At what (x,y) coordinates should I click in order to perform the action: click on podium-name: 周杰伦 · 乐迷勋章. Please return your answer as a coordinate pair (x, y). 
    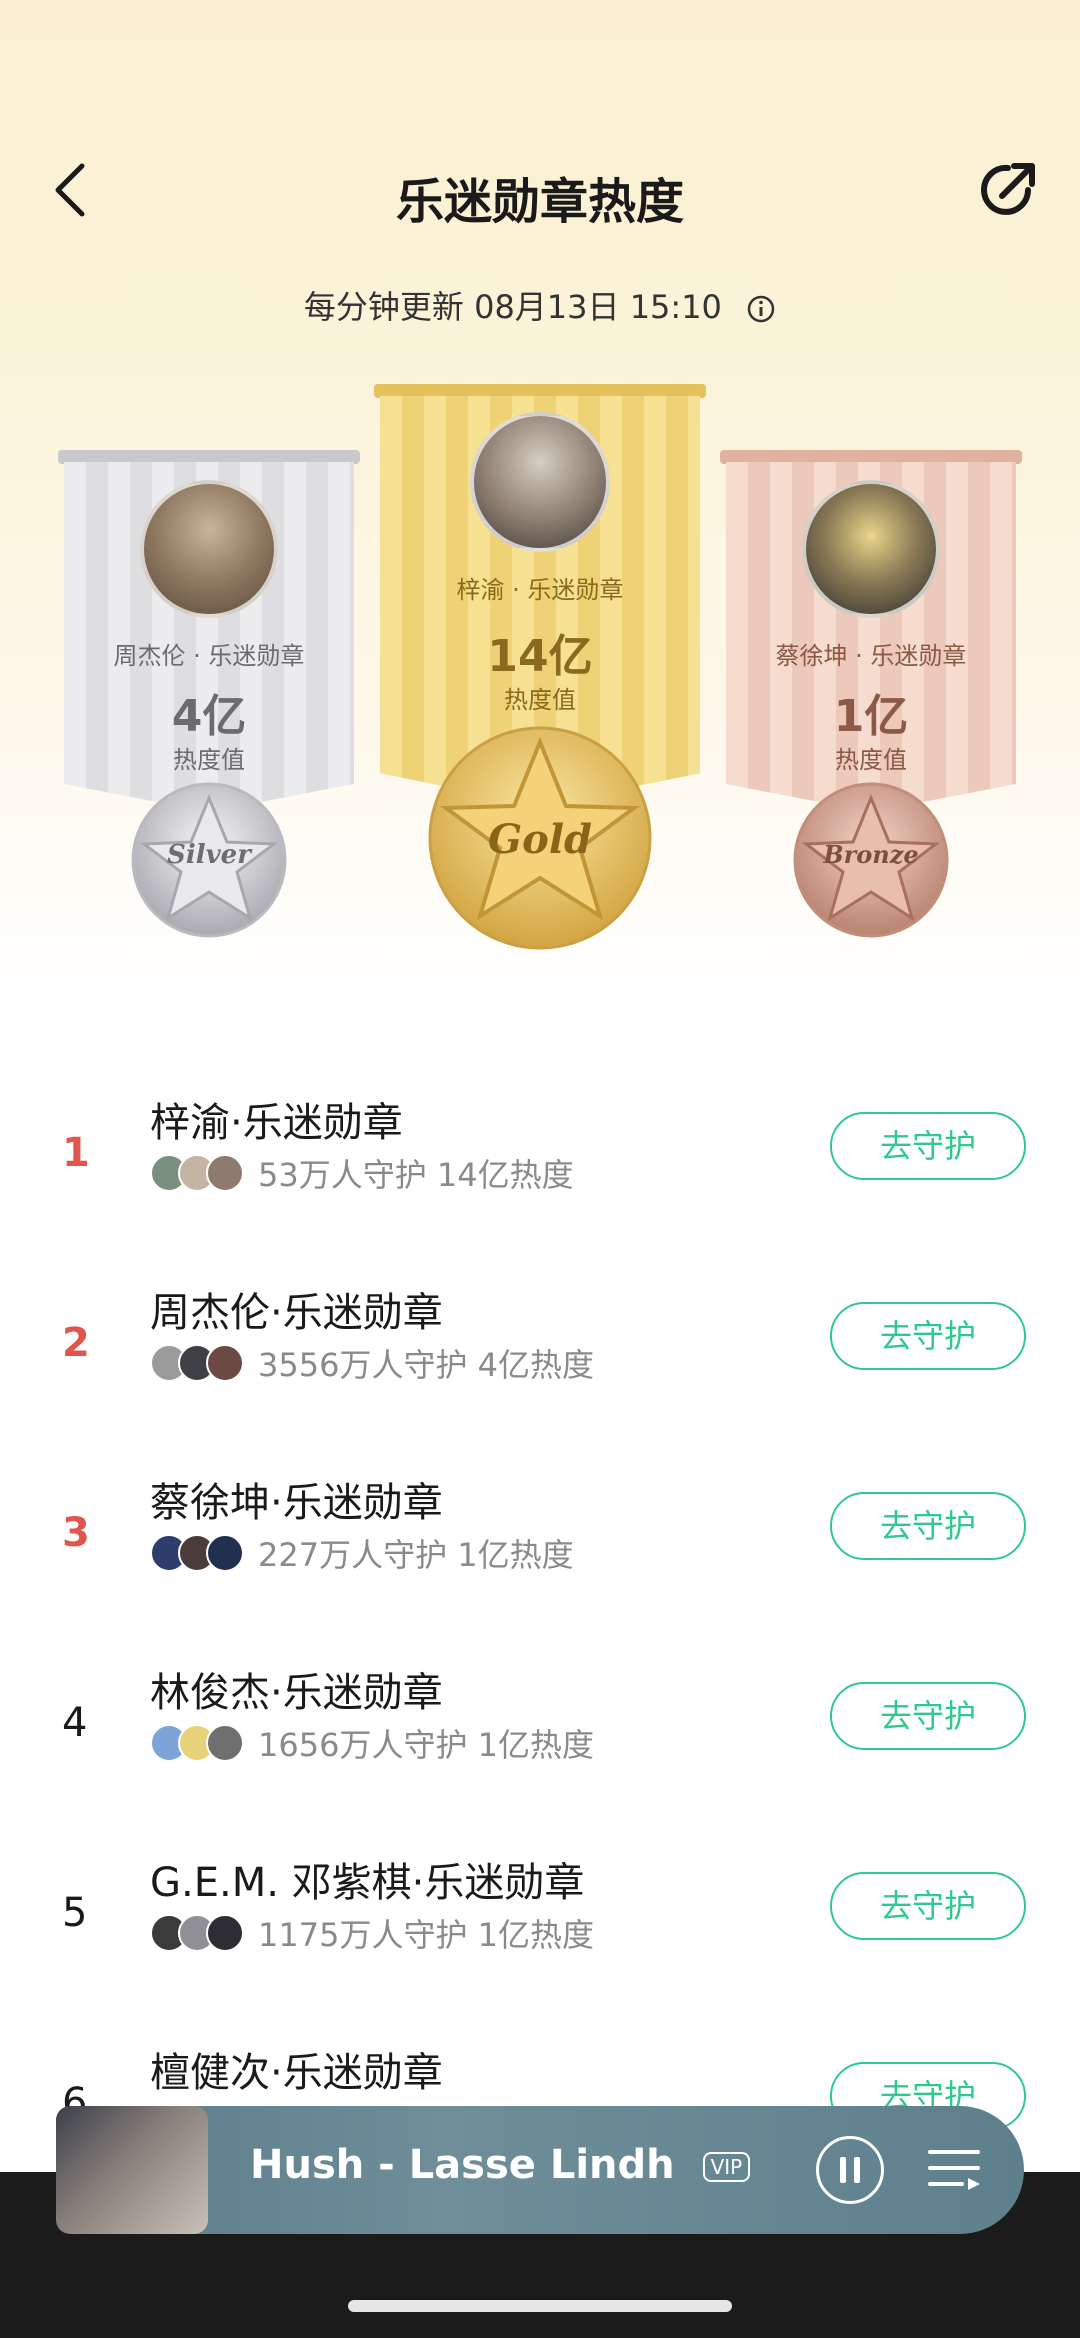
    Looking at the image, I should click on (209, 656).